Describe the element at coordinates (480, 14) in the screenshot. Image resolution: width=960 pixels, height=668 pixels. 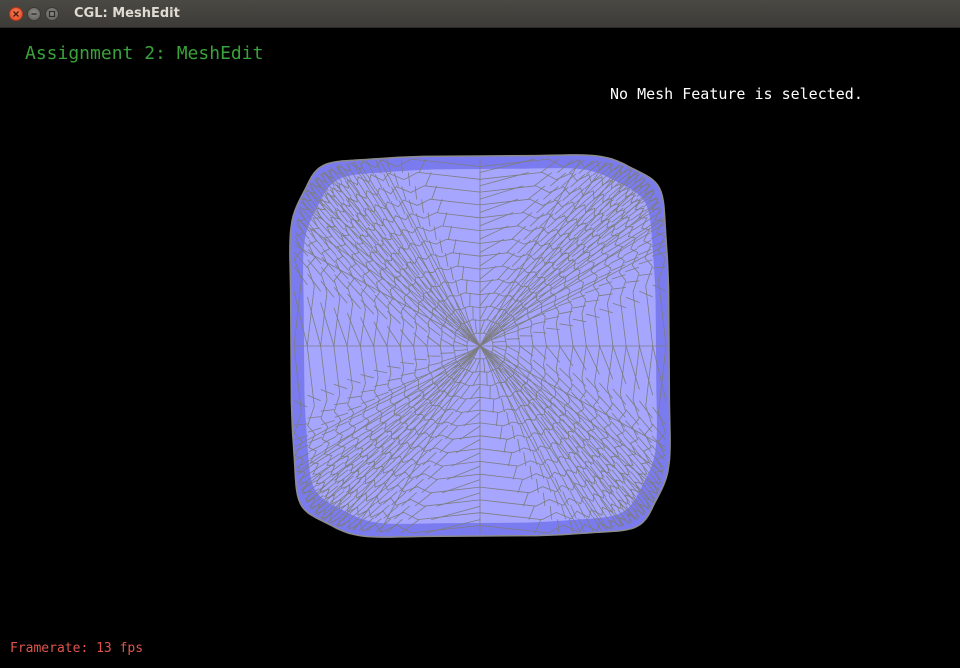
I see `title-bar: CGL: MeshEdit` at that location.